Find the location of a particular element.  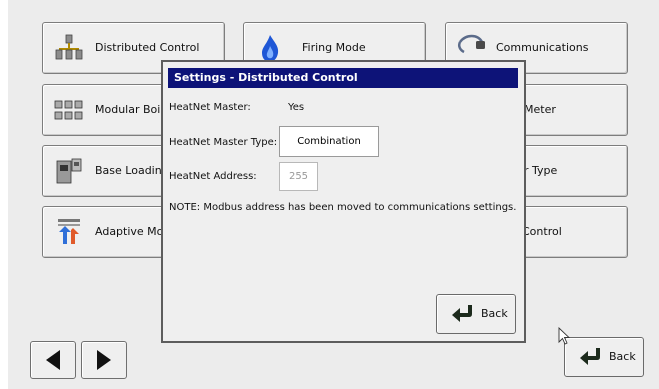

heatnet-master-type-field: Combination is located at coordinates (329, 141).